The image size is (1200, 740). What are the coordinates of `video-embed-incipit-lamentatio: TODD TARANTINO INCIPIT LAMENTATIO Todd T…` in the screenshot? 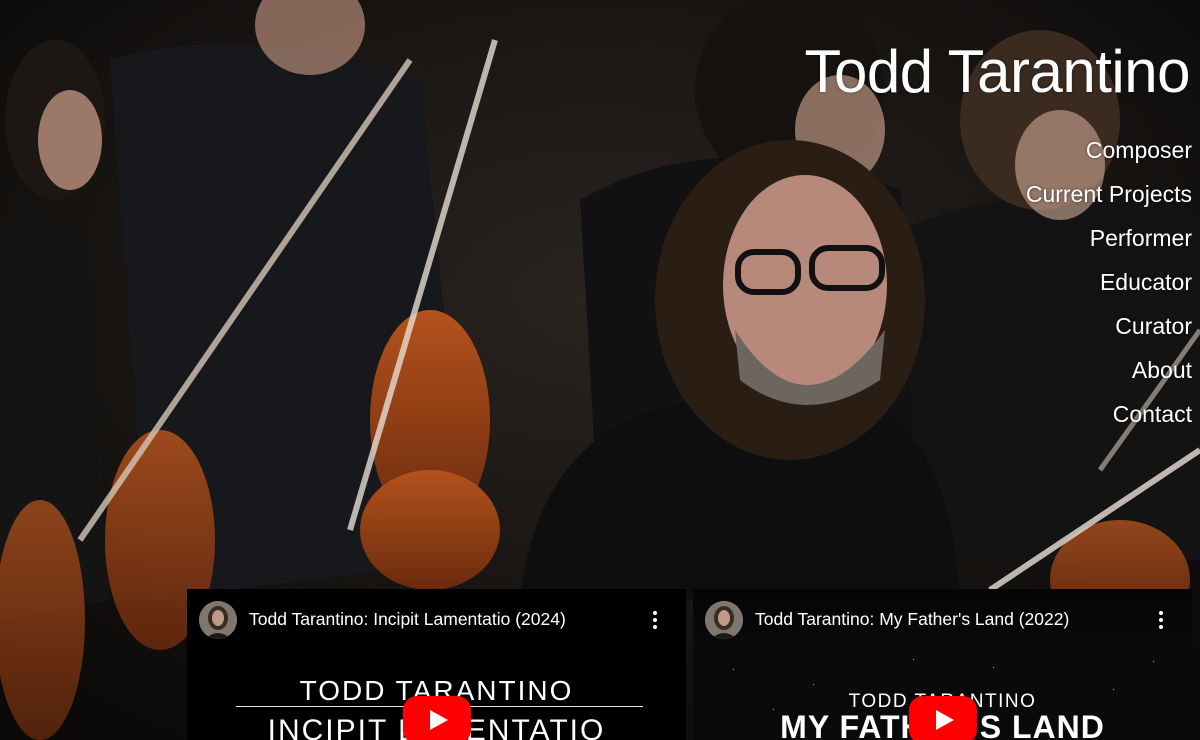 It's located at (436, 664).